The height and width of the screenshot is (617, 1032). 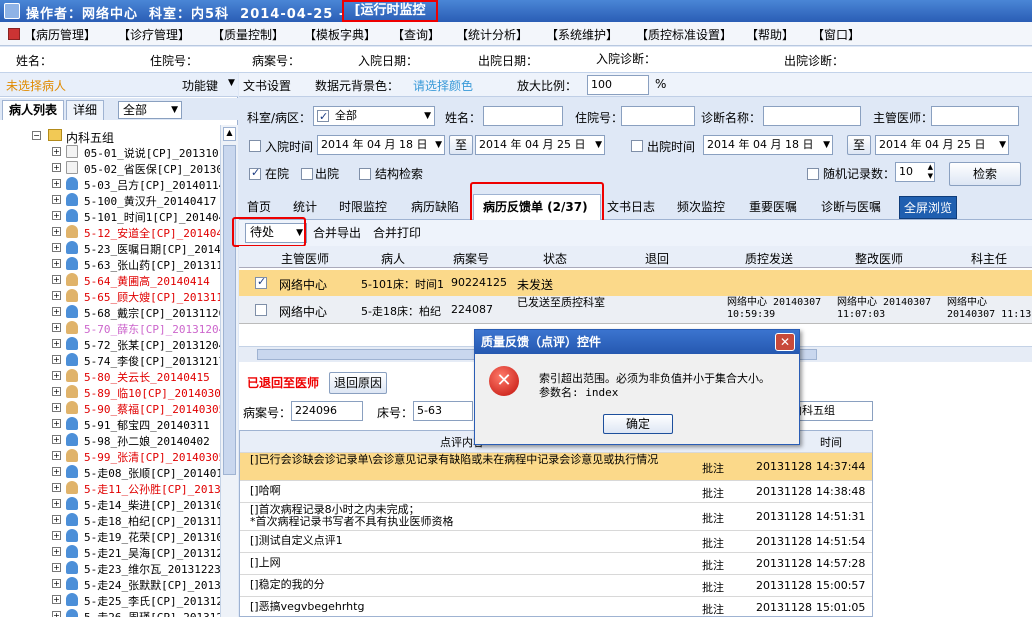 I want to click on menu-treatment: 【诊疗管理】, so click(x=154, y=34).